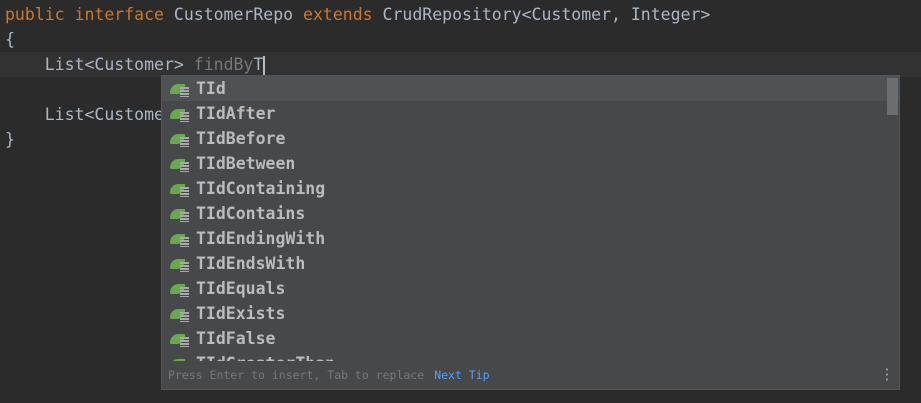 This screenshot has height=403, width=921. I want to click on completion-item-label: TIdEndingWith, so click(261, 238).